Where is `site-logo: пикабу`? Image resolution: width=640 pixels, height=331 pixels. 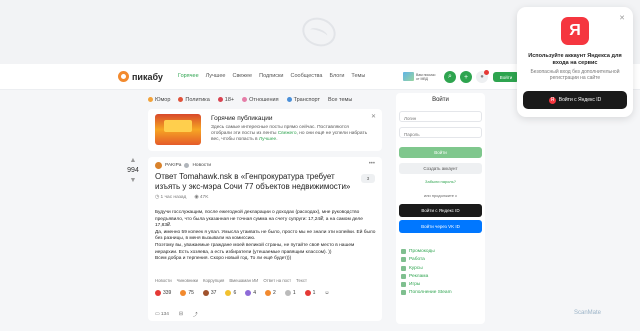
site-logo: пикабу is located at coordinates (140, 76).